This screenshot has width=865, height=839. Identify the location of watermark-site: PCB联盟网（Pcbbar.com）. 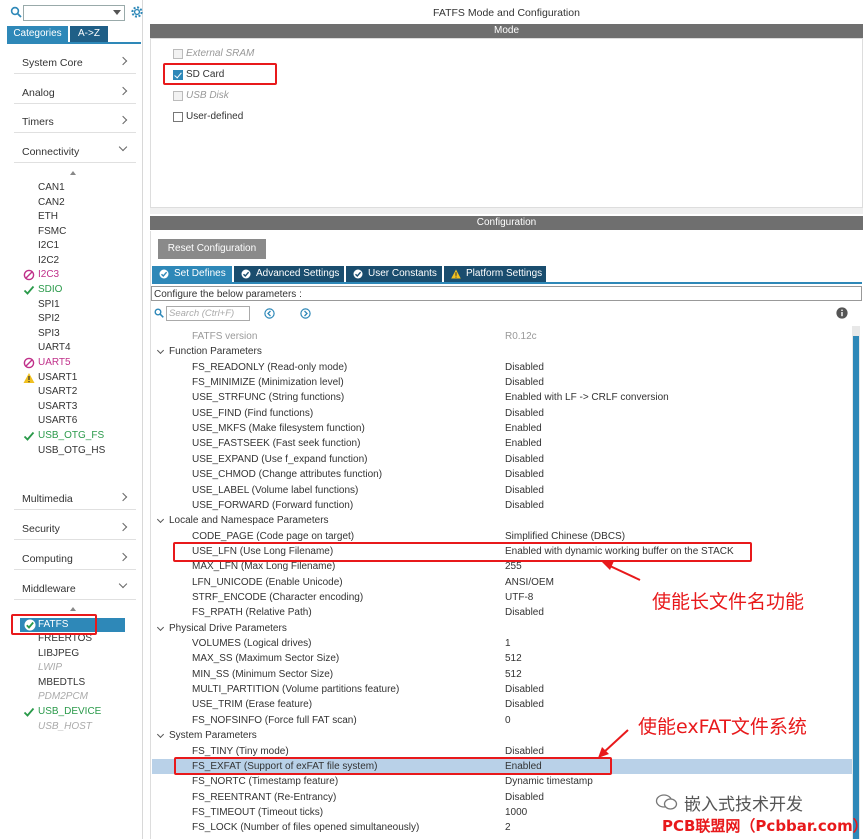
(763, 826).